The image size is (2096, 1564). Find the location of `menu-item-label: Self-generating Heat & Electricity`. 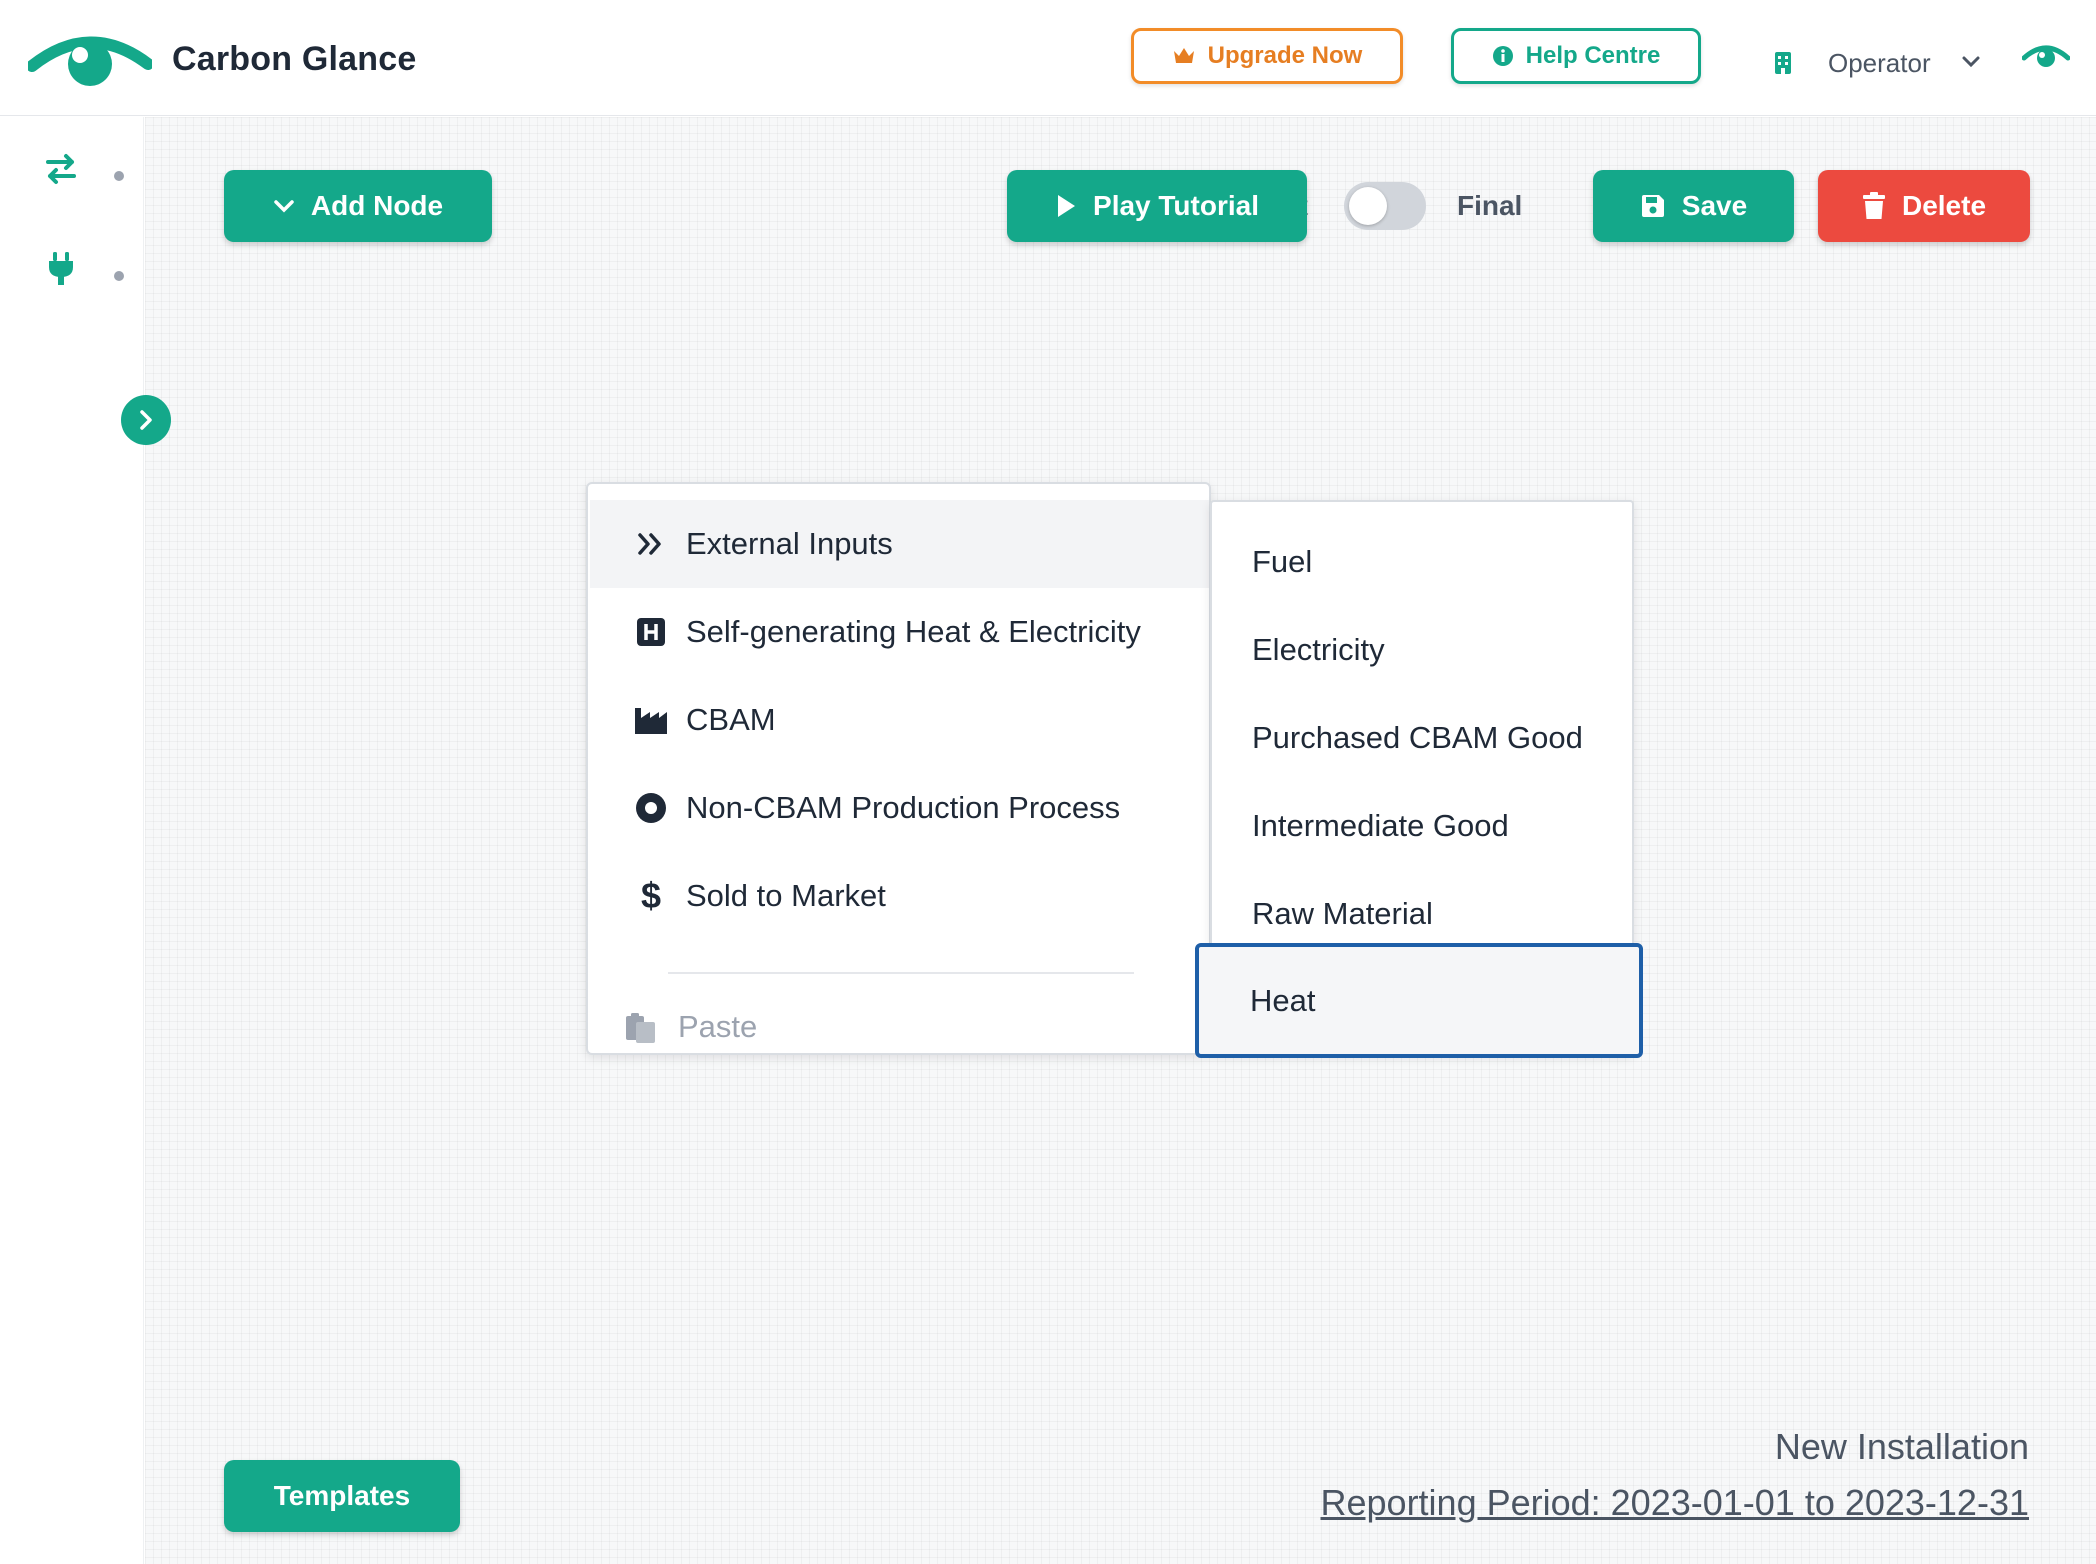

menu-item-label: Self-generating Heat & Electricity is located at coordinates (913, 631).